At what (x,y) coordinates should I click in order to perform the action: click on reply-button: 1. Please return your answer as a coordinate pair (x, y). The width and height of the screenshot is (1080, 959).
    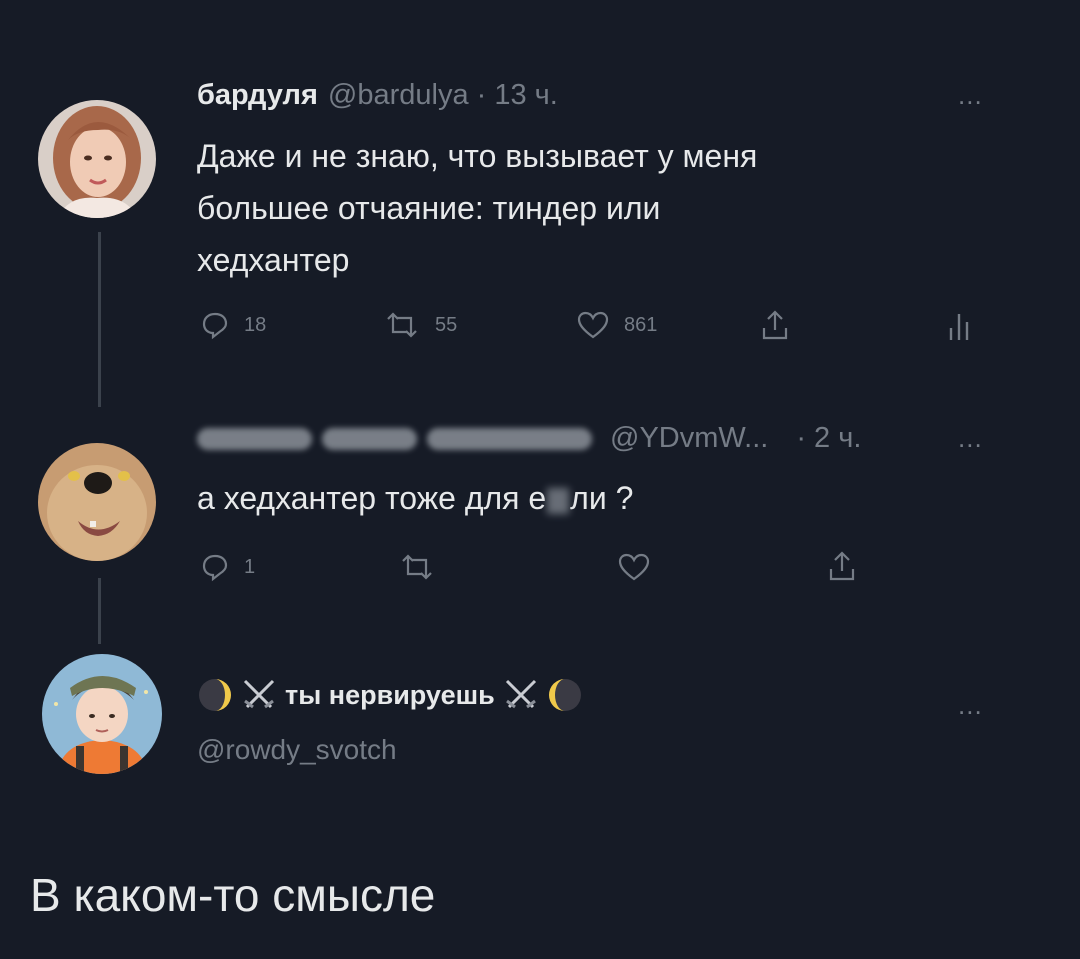
    Looking at the image, I should click on (227, 567).